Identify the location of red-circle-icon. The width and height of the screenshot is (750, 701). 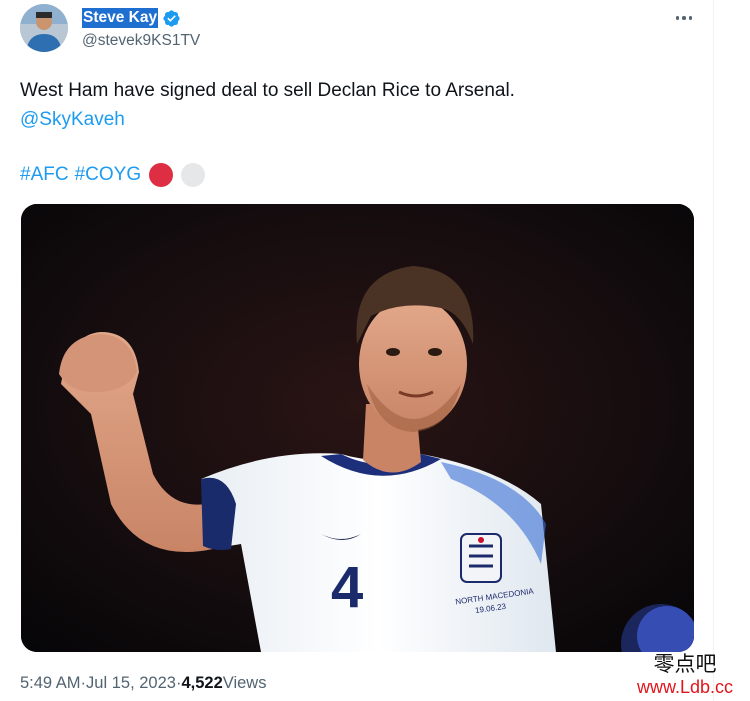
(161, 175).